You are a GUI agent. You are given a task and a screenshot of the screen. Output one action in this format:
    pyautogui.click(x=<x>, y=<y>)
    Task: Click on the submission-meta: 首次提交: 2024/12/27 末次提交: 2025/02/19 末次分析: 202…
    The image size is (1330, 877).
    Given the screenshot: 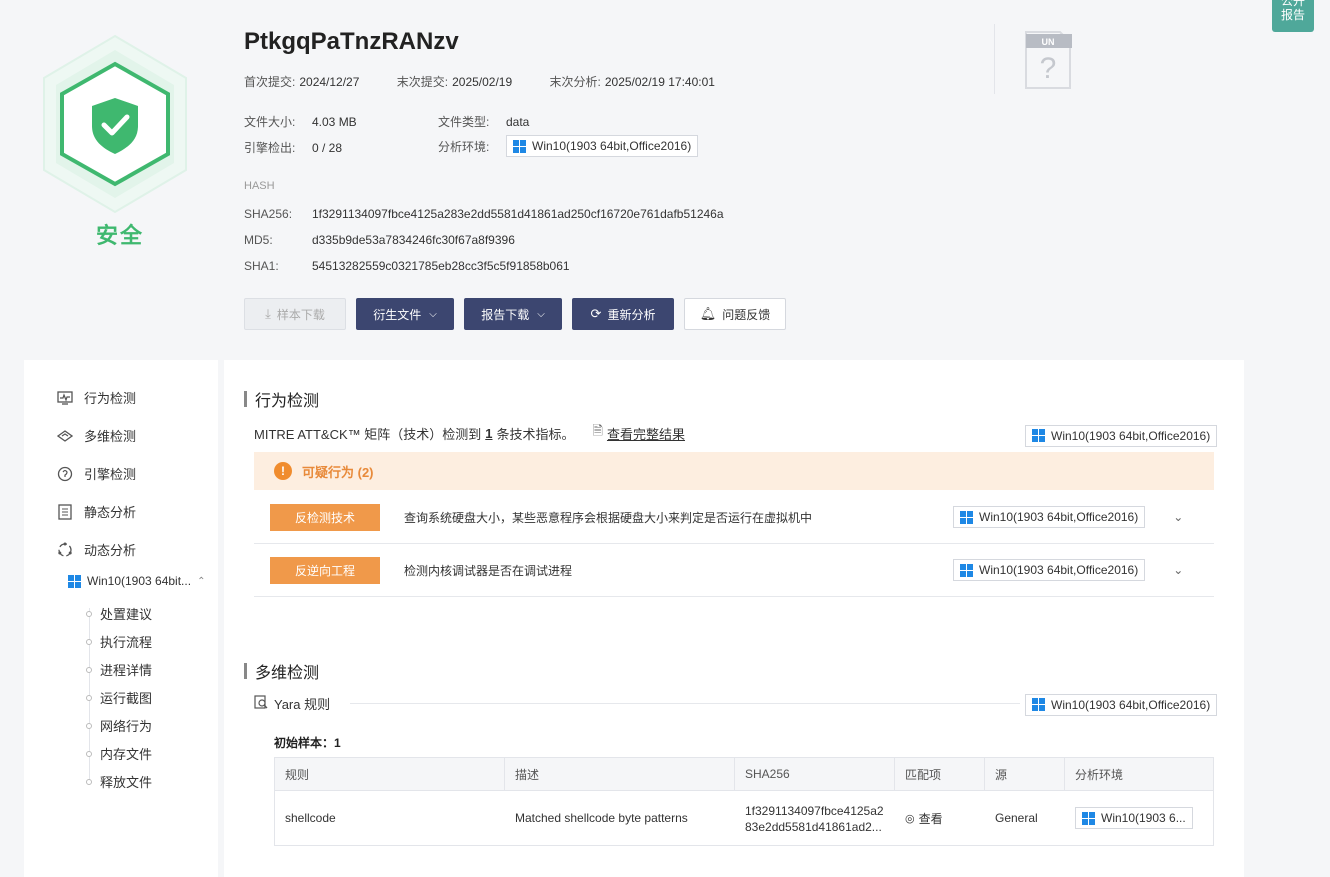 What is the action you would take?
    pyautogui.click(x=496, y=81)
    